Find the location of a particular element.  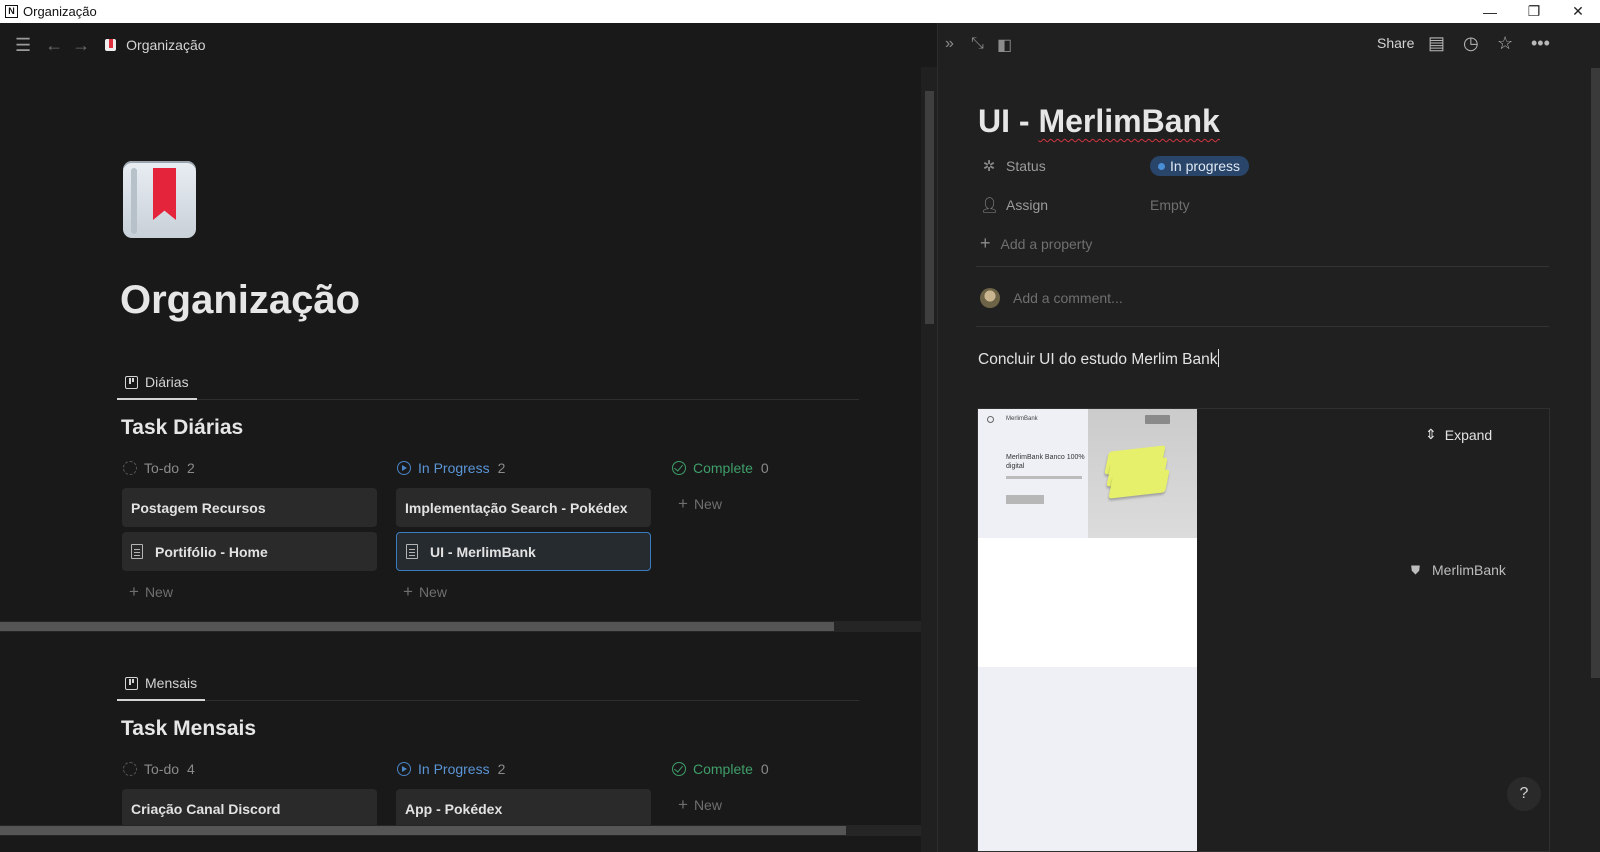

favorite-star-icon: ☆ is located at coordinates (1505, 43).